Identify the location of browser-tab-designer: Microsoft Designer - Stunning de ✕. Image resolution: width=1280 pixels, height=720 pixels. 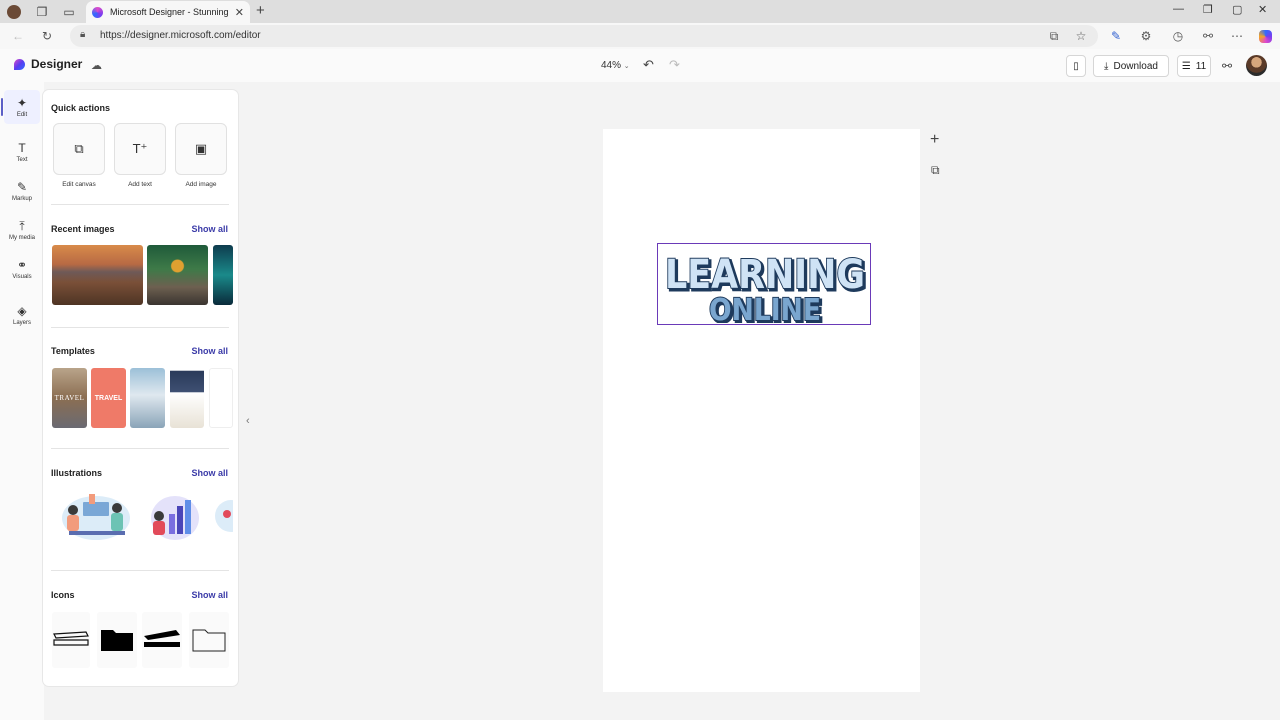
(168, 12).